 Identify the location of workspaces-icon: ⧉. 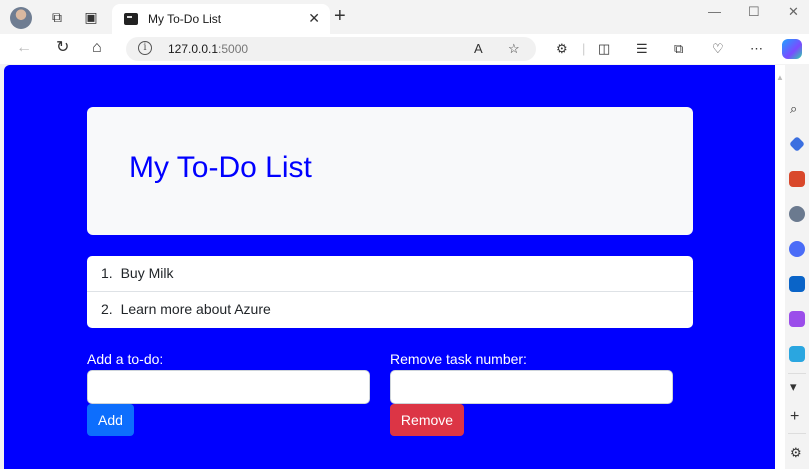
(57, 17).